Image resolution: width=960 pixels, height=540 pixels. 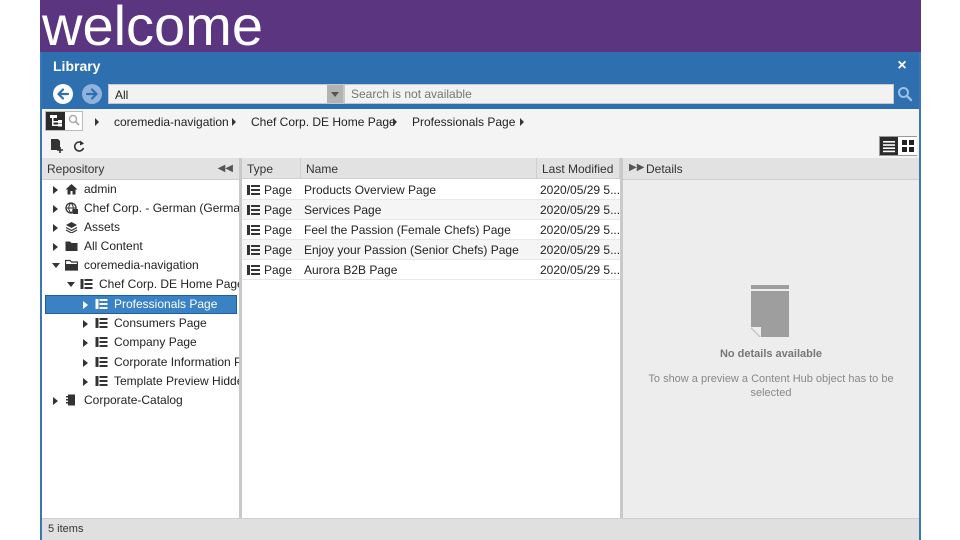 I want to click on close-icon: ×, so click(x=902, y=66).